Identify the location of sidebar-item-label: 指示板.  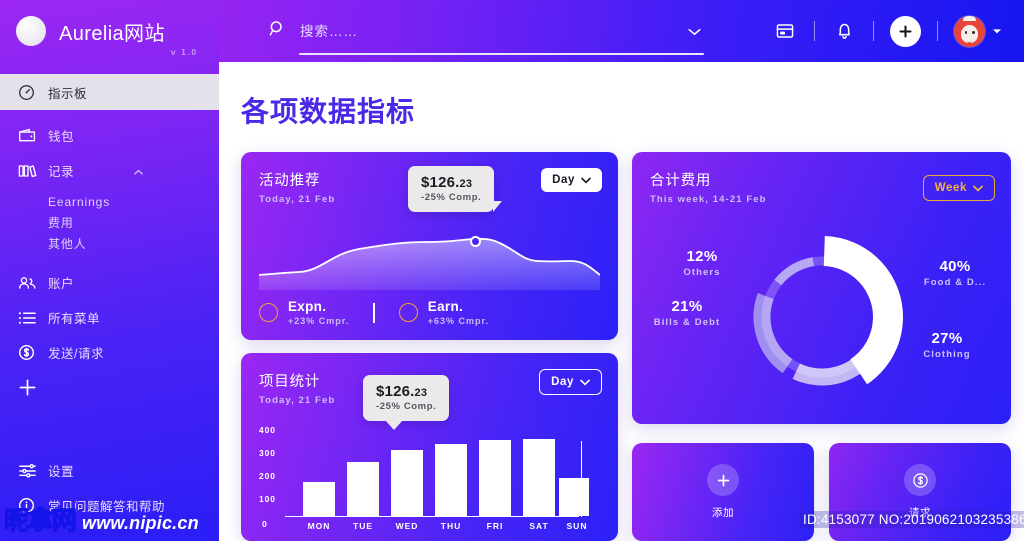
(68, 93).